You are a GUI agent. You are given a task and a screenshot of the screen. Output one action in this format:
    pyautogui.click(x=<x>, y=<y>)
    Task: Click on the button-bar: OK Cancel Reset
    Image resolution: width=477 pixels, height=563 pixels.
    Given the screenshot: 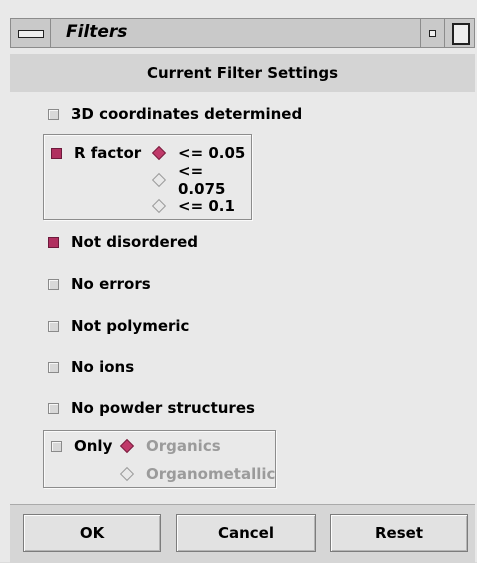 What is the action you would take?
    pyautogui.click(x=242, y=533)
    